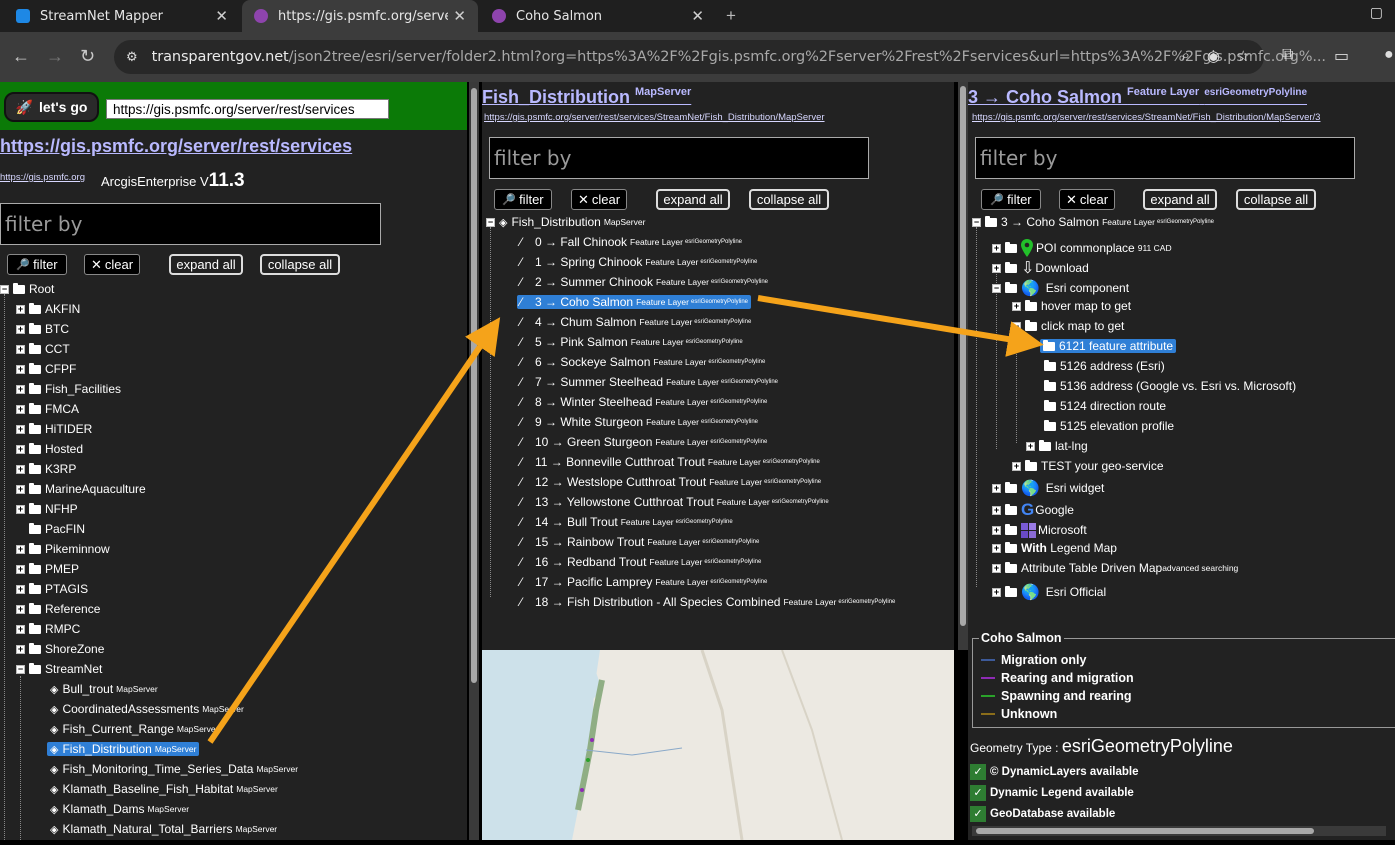  I want to click on tree-root: − Root, so click(27, 289).